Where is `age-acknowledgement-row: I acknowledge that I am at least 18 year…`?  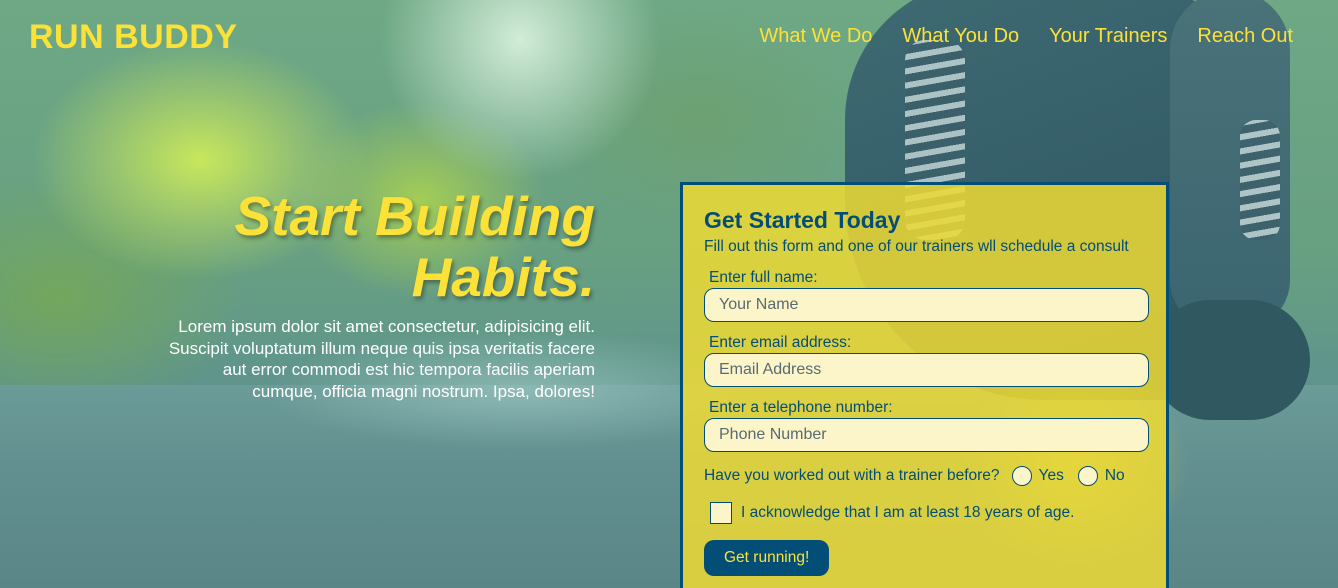 age-acknowledgement-row: I acknowledge that I am at least 18 year… is located at coordinates (928, 513).